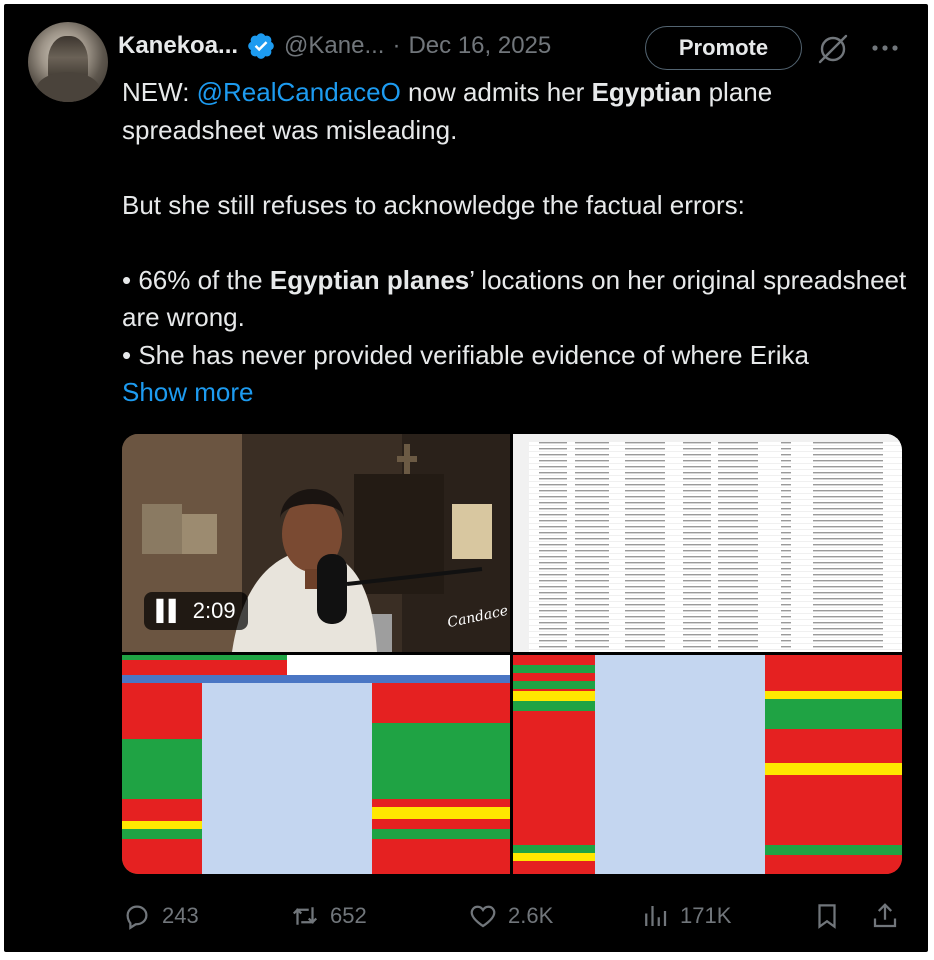 The image size is (934, 960). I want to click on verified-badge-icon, so click(261, 46).